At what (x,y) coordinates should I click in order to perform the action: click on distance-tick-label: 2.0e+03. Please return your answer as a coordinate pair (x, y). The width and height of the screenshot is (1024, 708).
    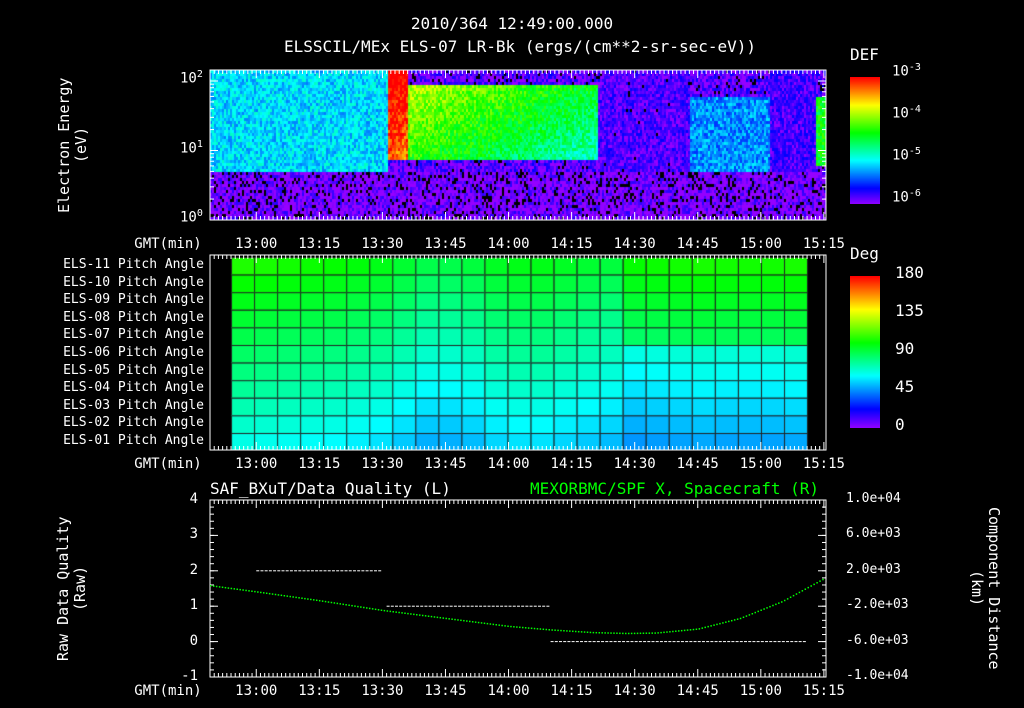
    Looking at the image, I should click on (873, 569).